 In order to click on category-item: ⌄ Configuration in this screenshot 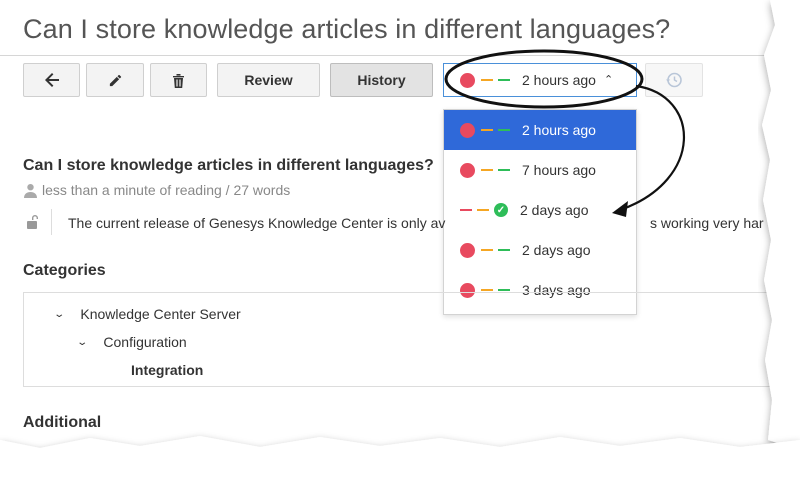, I will do `click(131, 342)`.